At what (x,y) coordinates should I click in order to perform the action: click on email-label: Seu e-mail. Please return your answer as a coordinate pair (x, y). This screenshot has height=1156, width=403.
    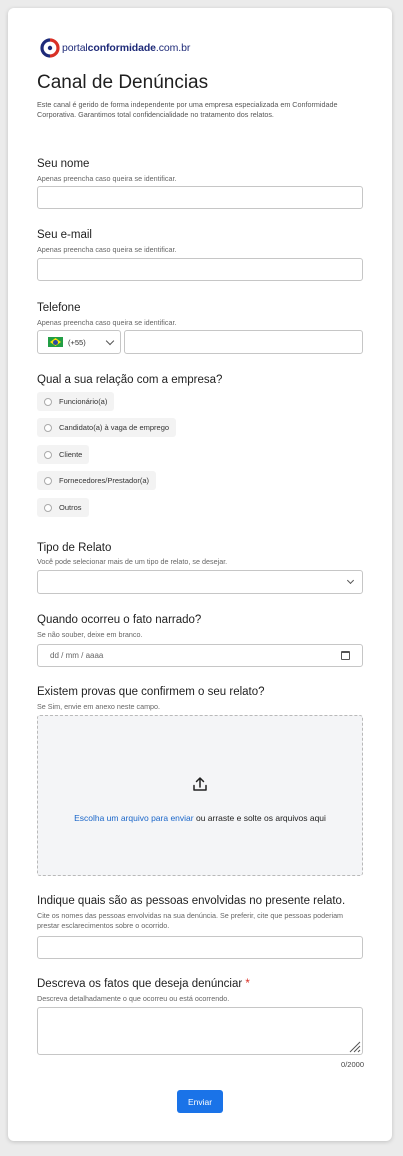
    Looking at the image, I should click on (64, 235).